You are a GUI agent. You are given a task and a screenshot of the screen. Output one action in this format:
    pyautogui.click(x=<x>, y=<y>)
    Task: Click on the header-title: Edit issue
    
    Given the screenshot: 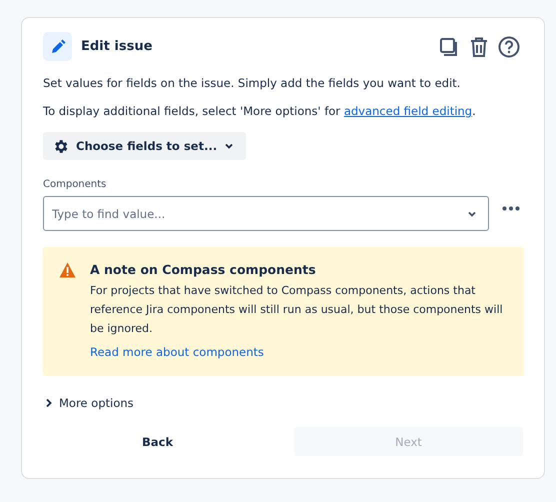 What is the action you would take?
    pyautogui.click(x=117, y=46)
    